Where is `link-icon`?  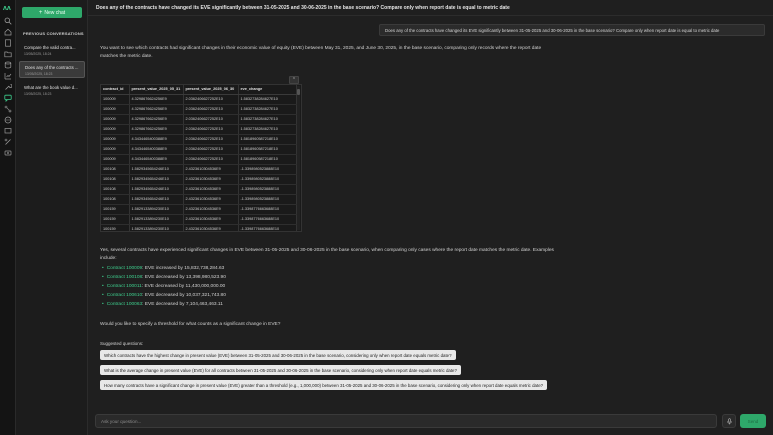 link-icon is located at coordinates (8, 142).